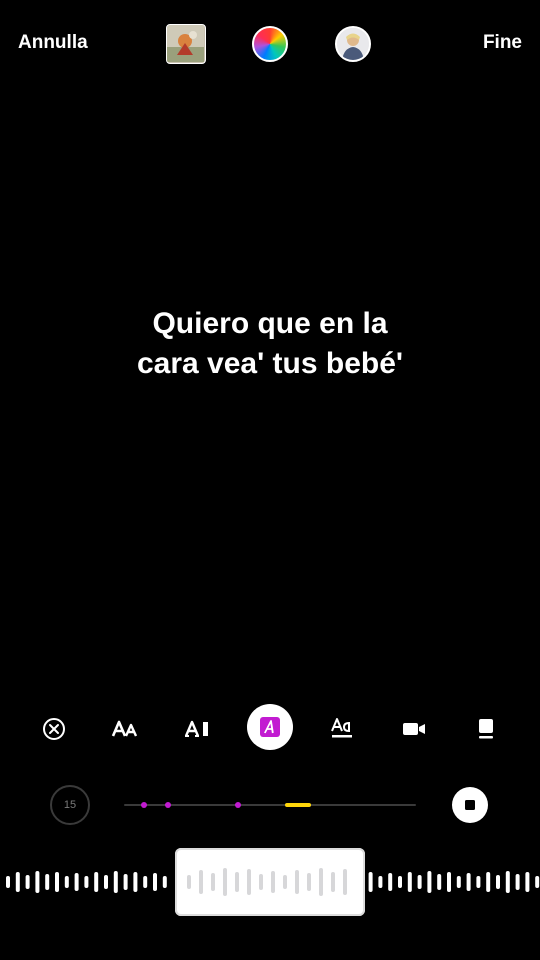 The width and height of the screenshot is (540, 960). I want to click on color-picker-icon, so click(270, 44).